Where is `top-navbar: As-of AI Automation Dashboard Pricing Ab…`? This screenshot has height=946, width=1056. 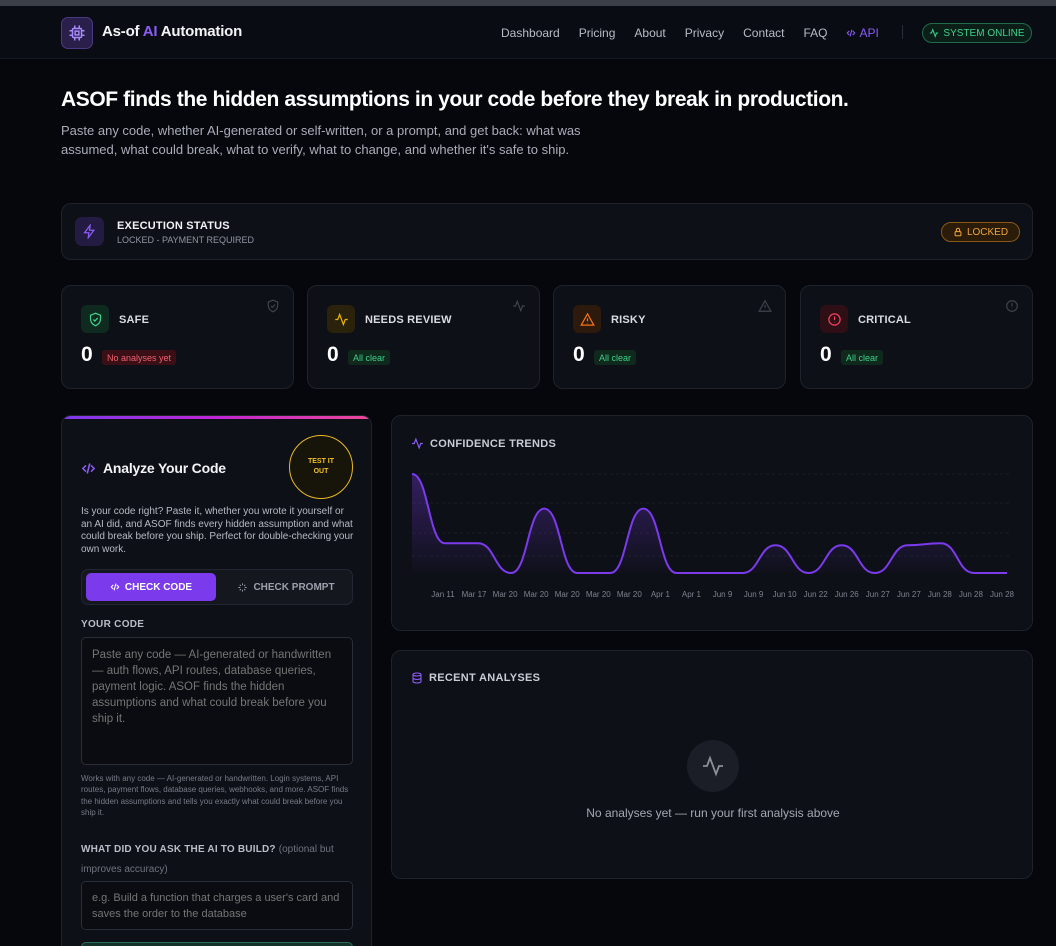
top-navbar: As-of AI Automation Dashboard Pricing Ab… is located at coordinates (528, 32).